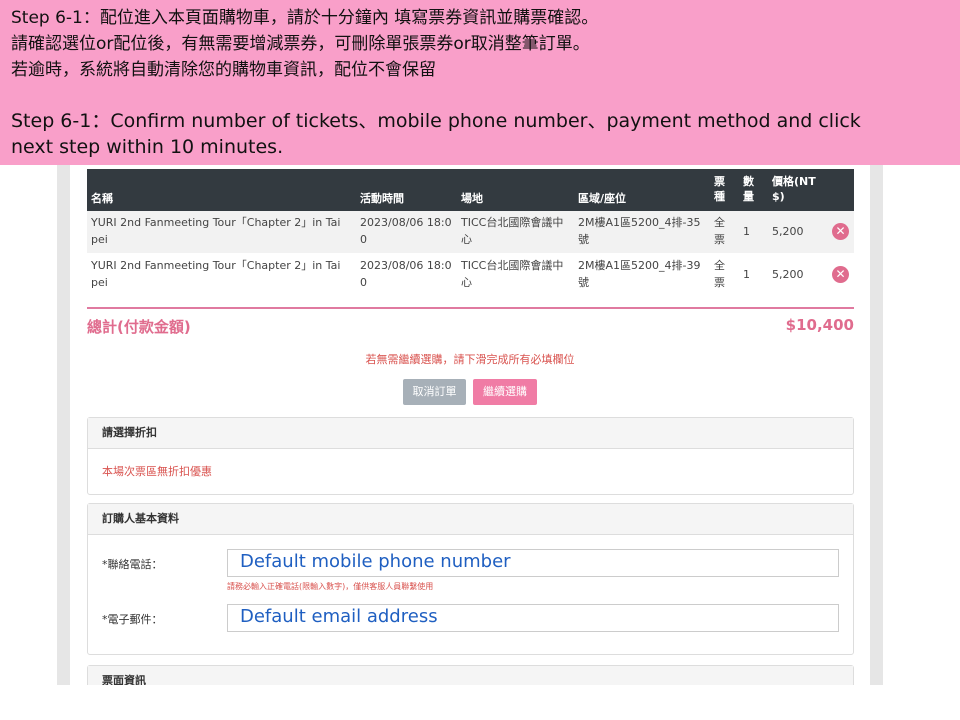 The width and height of the screenshot is (960, 720). What do you see at coordinates (778, 196) in the screenshot?
I see `header-price-line: $)` at bounding box center [778, 196].